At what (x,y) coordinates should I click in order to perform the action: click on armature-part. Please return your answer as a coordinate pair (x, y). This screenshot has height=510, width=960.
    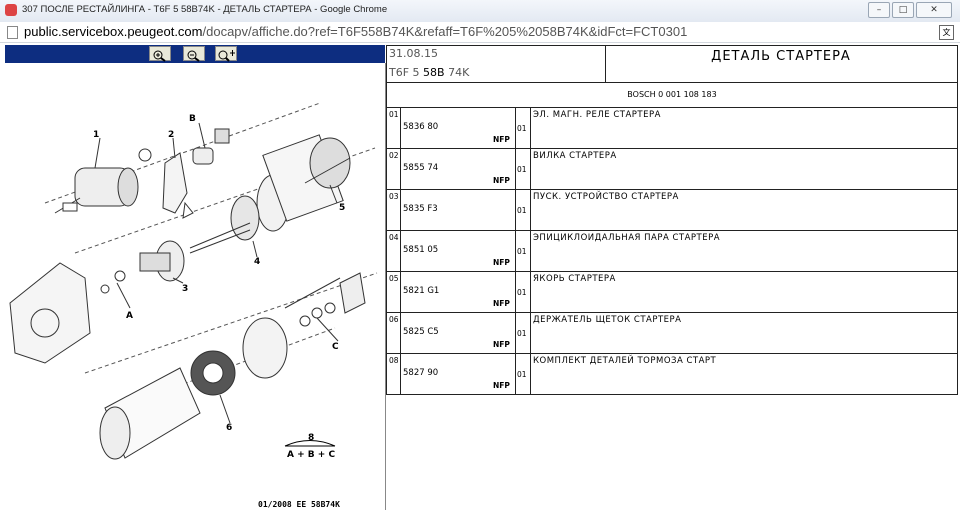
    Looking at the image, I should click on (303, 183).